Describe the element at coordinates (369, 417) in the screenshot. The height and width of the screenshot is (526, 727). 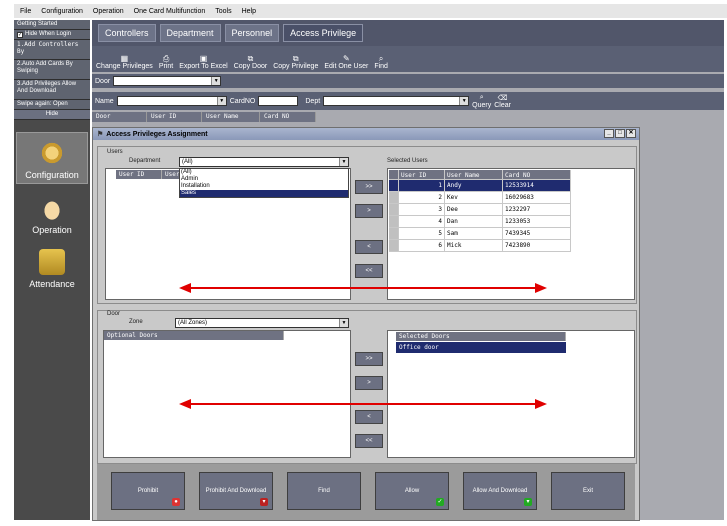
I see `remove-door-button: <` at that location.